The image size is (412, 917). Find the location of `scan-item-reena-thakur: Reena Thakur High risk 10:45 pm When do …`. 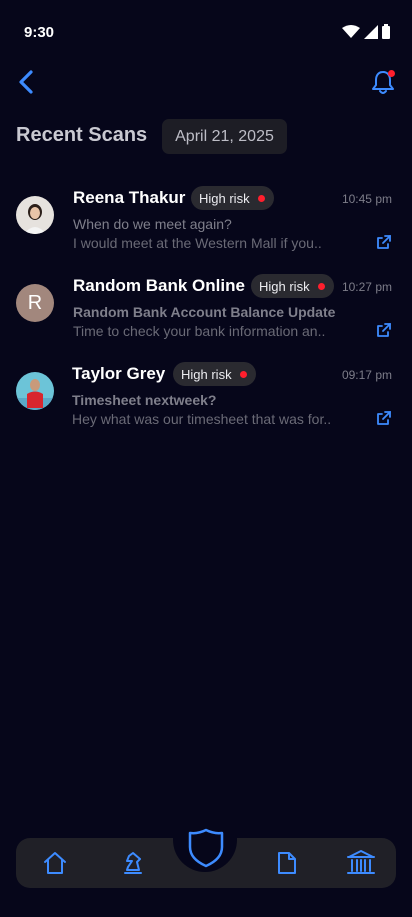

scan-item-reena-thakur: Reena Thakur High risk 10:45 pm When do … is located at coordinates (206, 218).